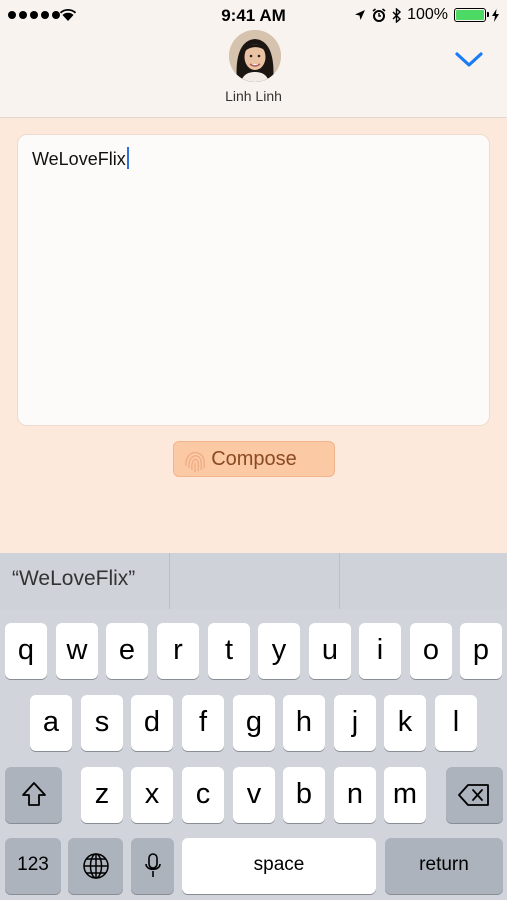 The image size is (507, 900). What do you see at coordinates (254, 795) in the screenshot?
I see `key-v: v` at bounding box center [254, 795].